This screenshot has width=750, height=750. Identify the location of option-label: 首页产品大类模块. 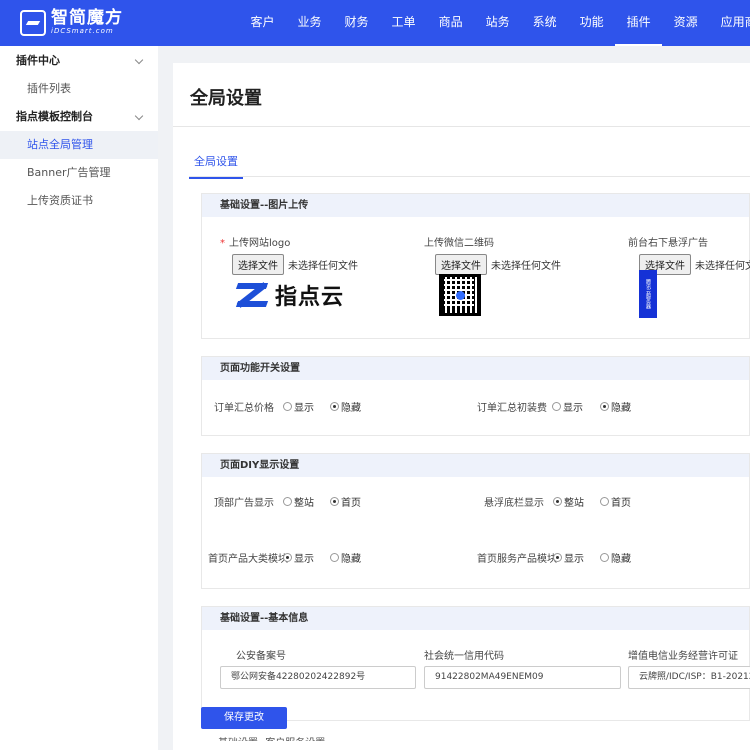
(248, 559).